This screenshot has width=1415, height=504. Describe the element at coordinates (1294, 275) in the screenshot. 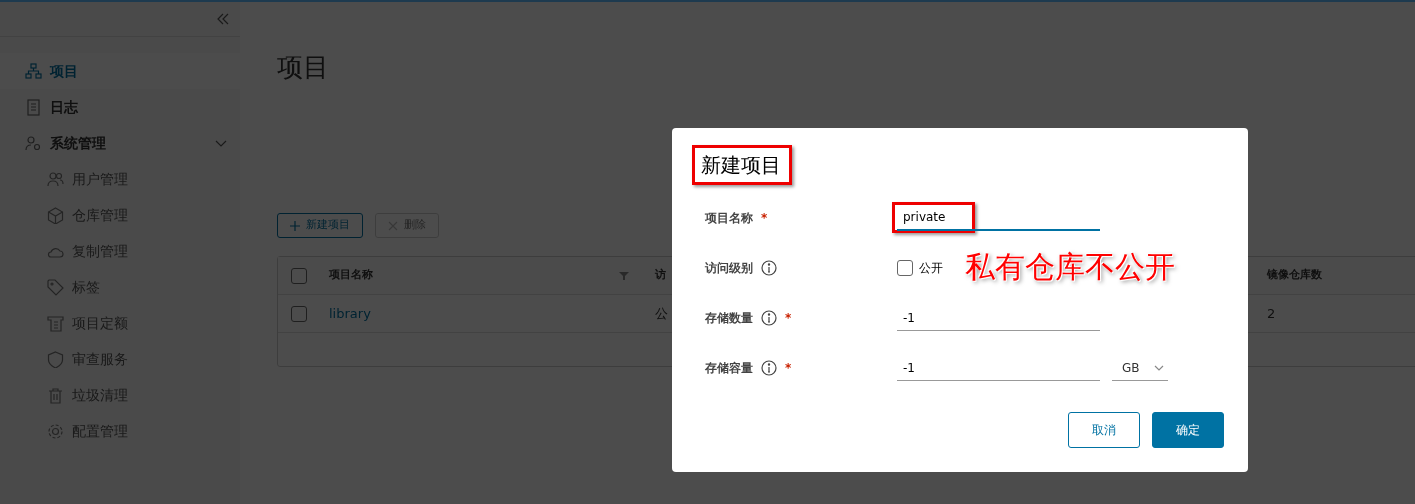

I see `column-header: 镜像仓库数` at that location.